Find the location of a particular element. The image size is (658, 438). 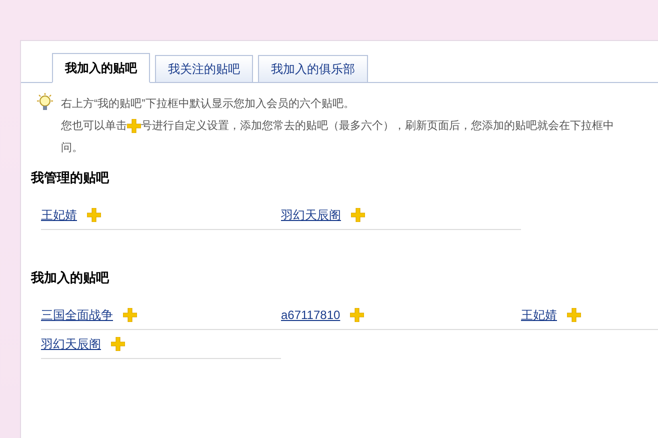

tip-text: 问。 is located at coordinates (72, 148).